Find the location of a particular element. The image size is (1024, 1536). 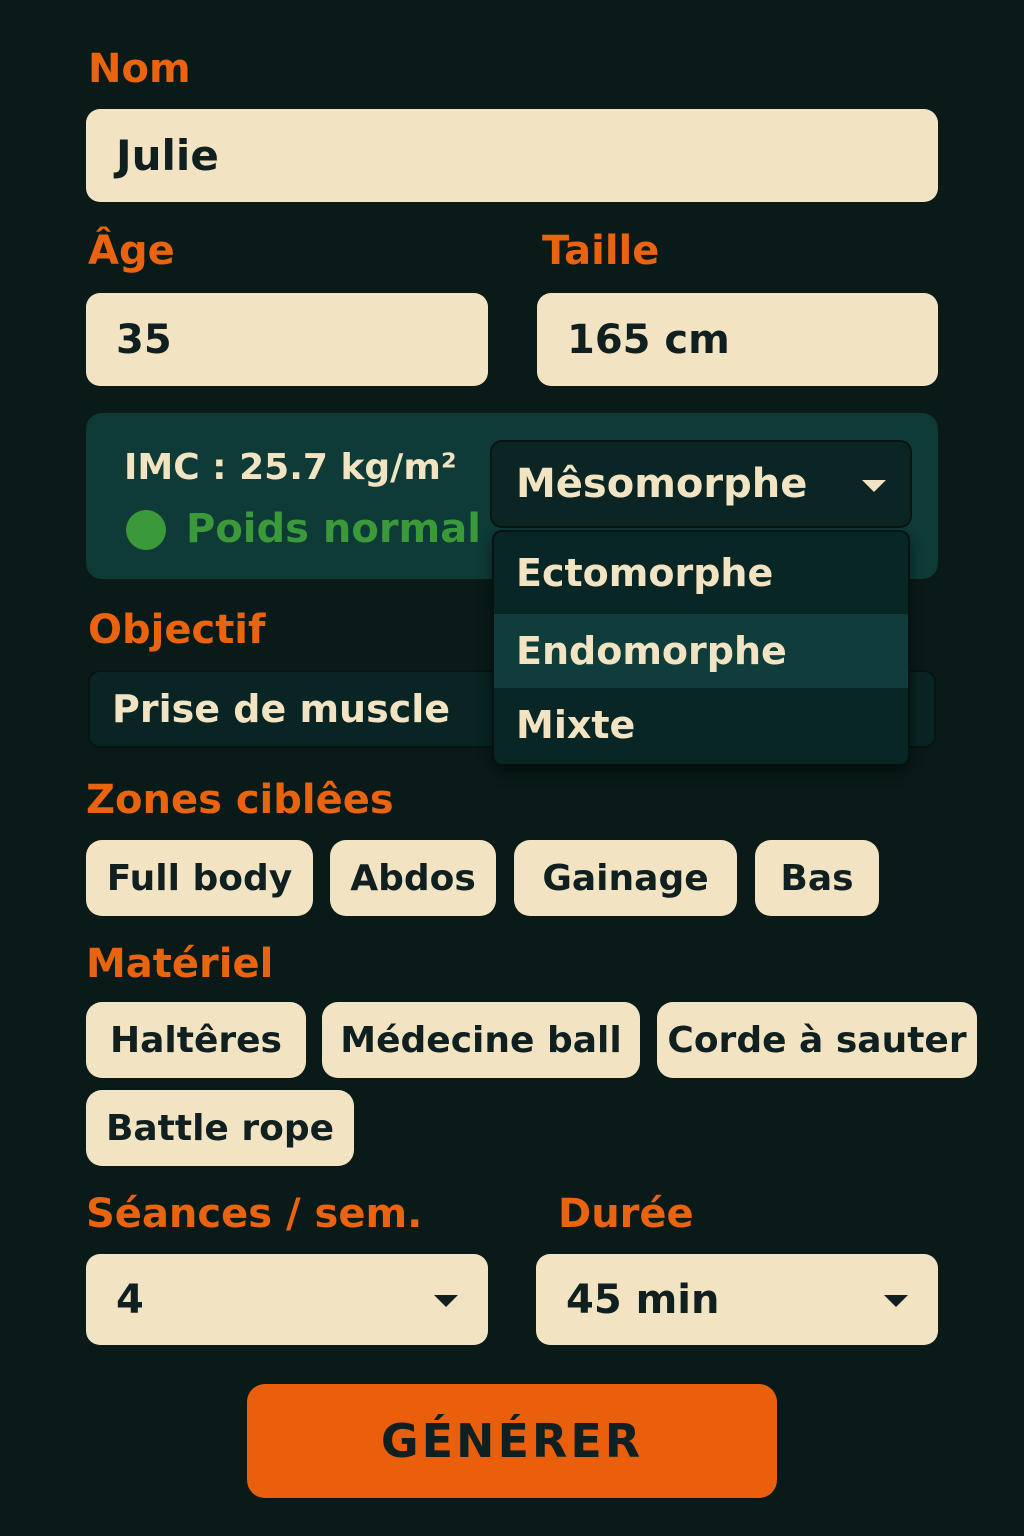

dropdown-option-ectomorphe: Ectomorphe is located at coordinates (701, 573).